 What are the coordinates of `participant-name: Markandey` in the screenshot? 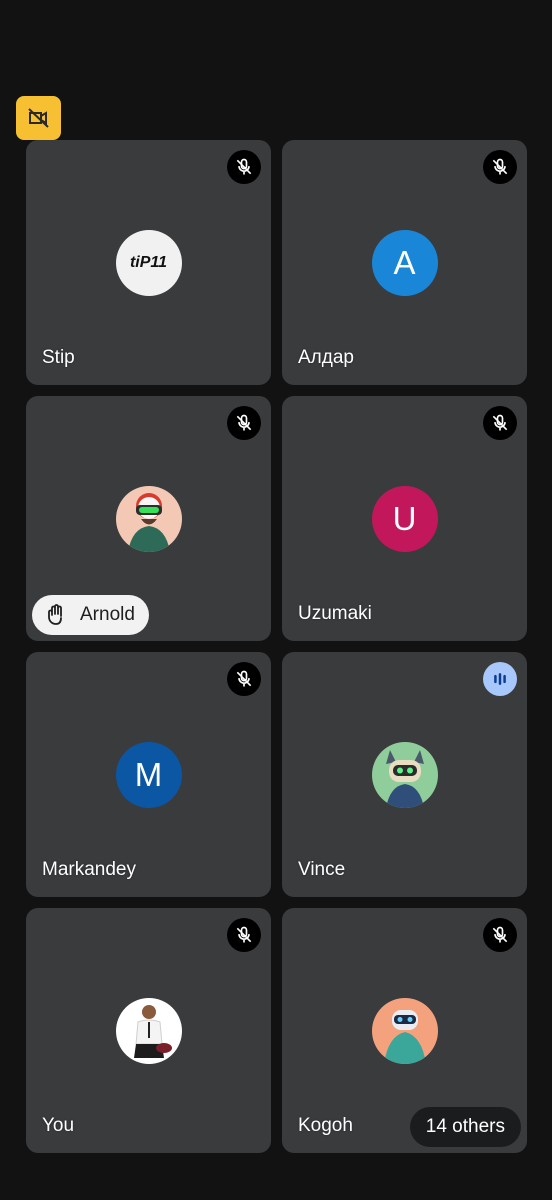 It's located at (89, 869).